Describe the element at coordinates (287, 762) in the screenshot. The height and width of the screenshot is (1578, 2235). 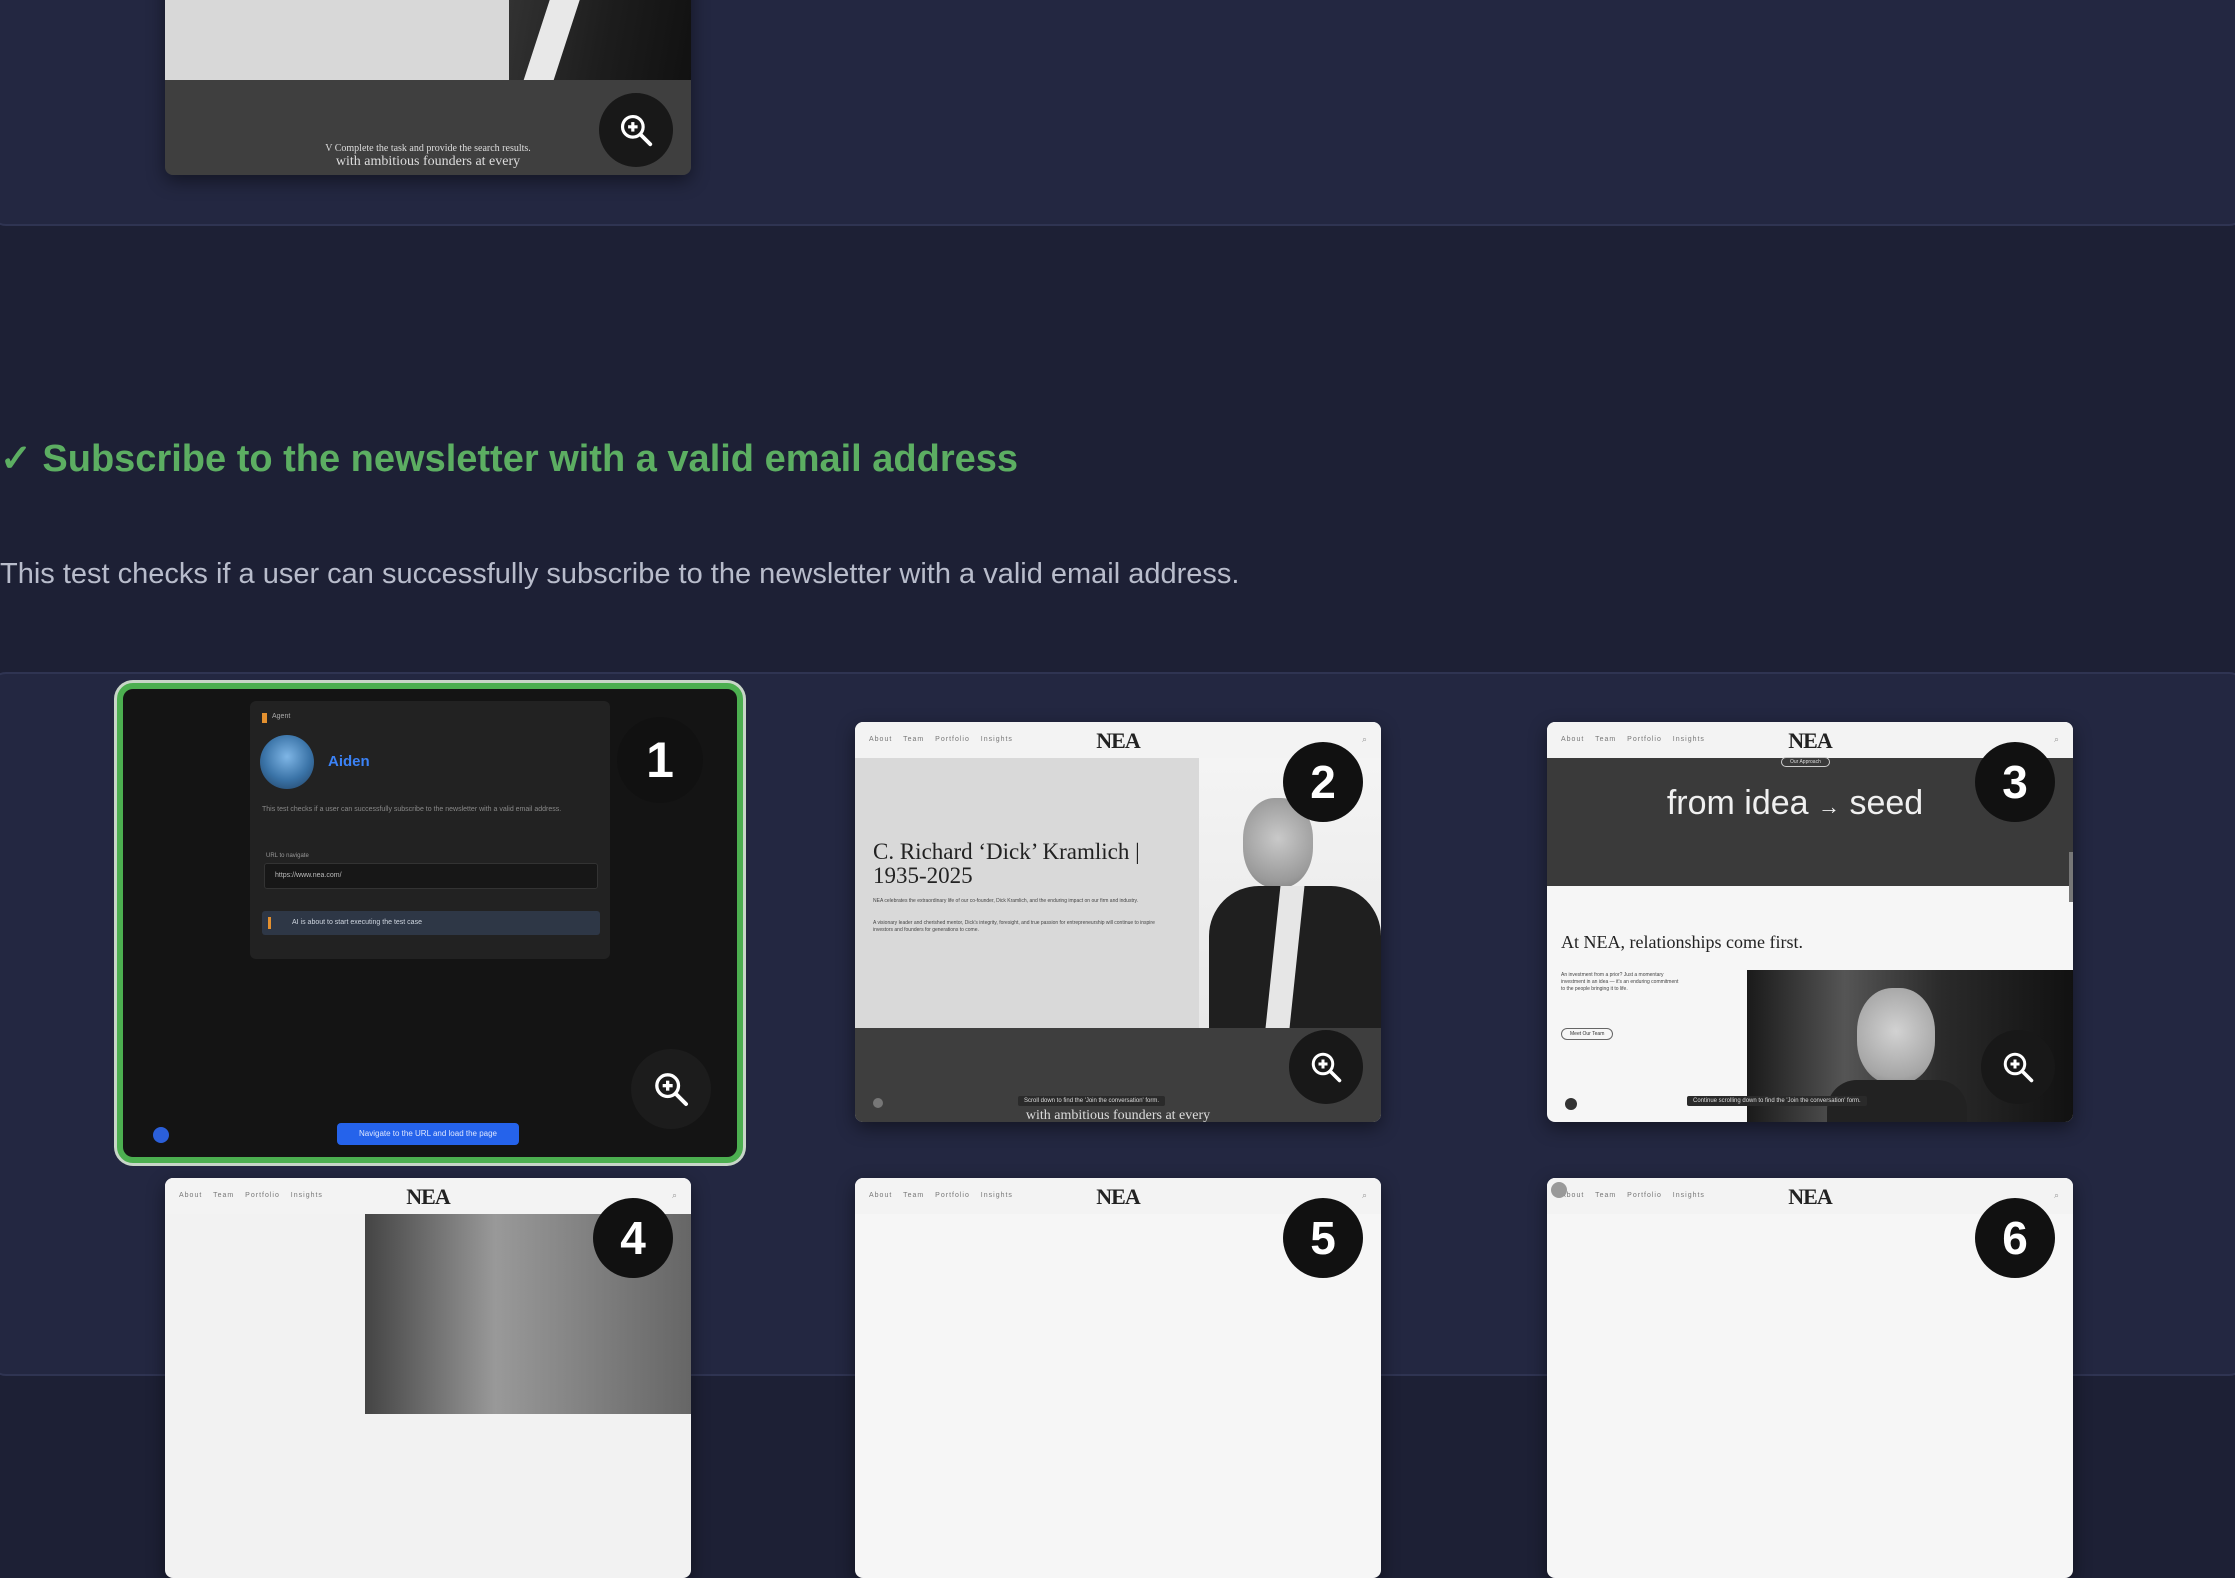
I see `avatar` at that location.